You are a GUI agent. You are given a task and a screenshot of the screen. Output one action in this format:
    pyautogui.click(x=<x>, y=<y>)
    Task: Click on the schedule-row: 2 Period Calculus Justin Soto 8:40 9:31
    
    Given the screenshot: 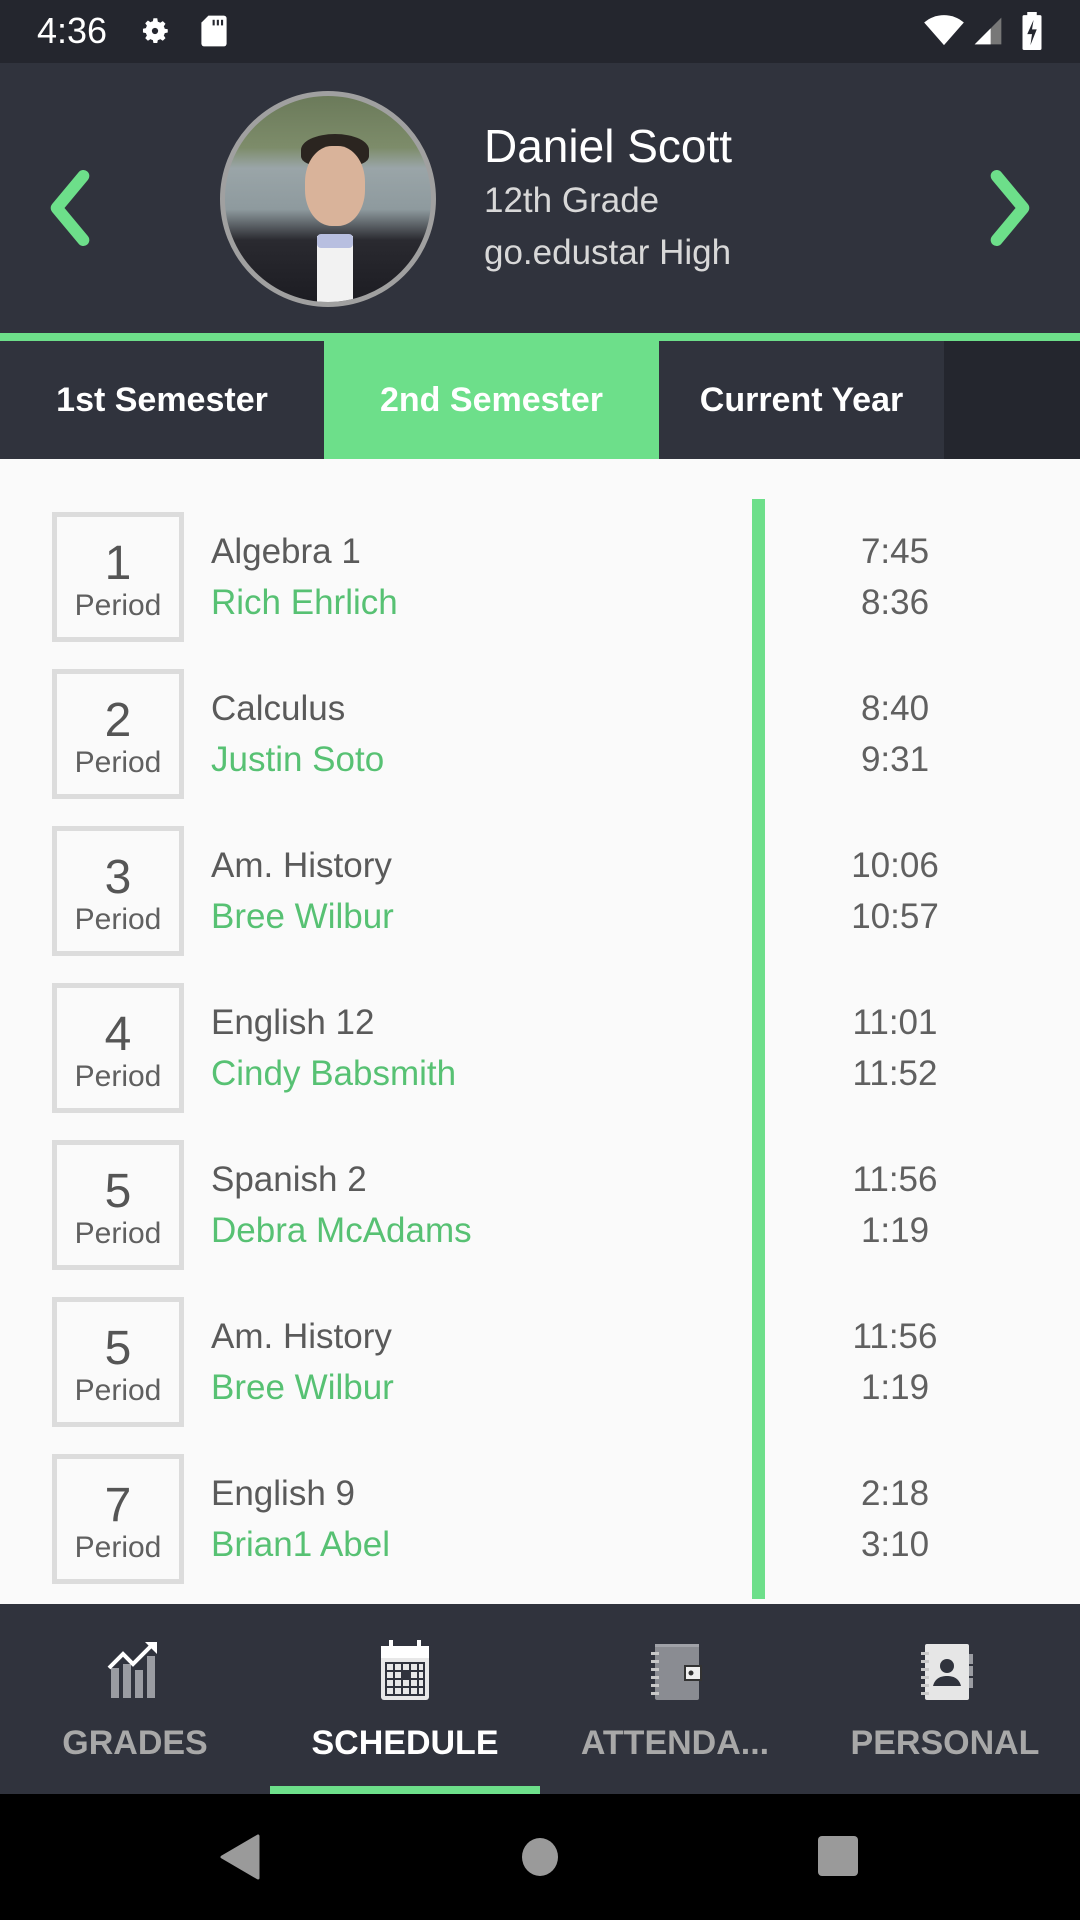 What is the action you would take?
    pyautogui.click(x=540, y=734)
    